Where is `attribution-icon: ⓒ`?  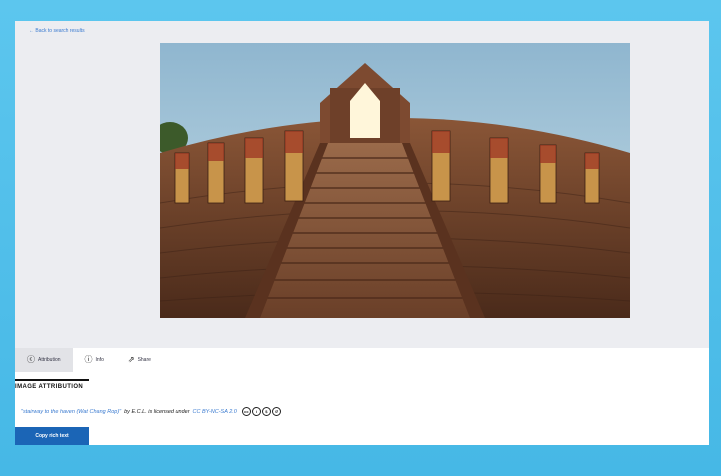 attribution-icon: ⓒ is located at coordinates (31, 359).